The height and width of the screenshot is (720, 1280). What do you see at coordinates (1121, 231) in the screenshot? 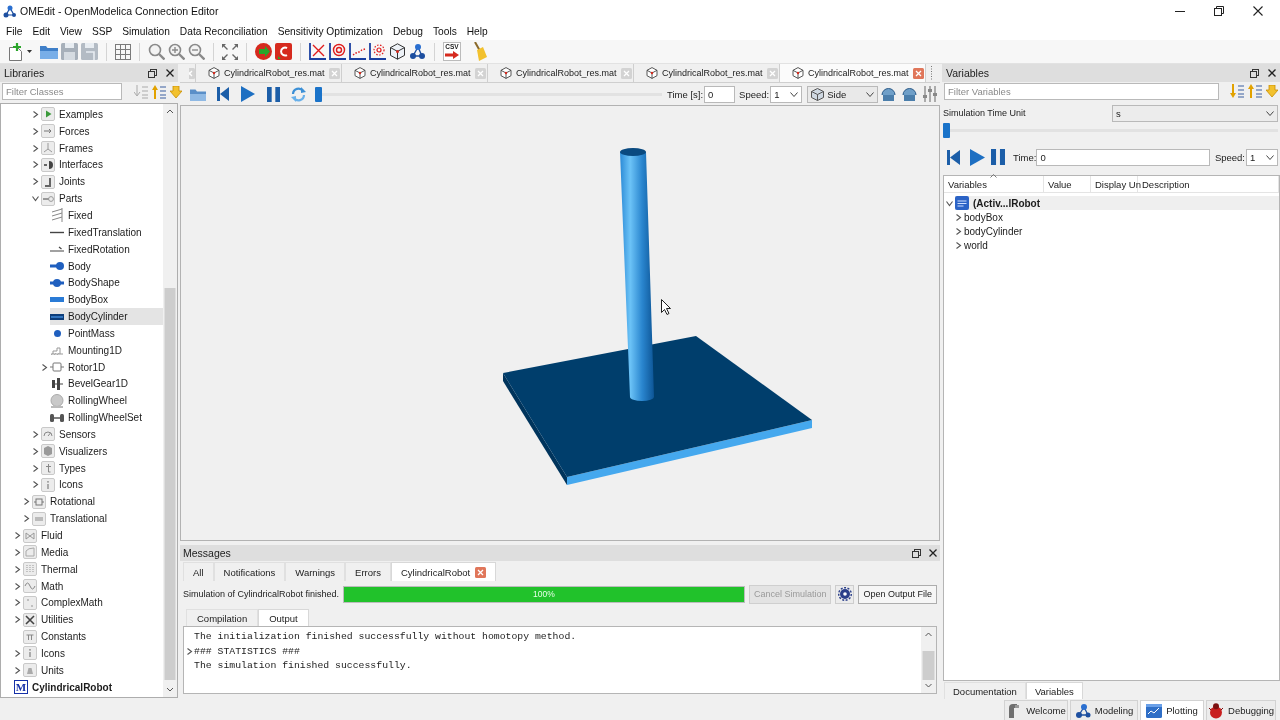
I see `tree-item: bodyCylinder` at bounding box center [1121, 231].